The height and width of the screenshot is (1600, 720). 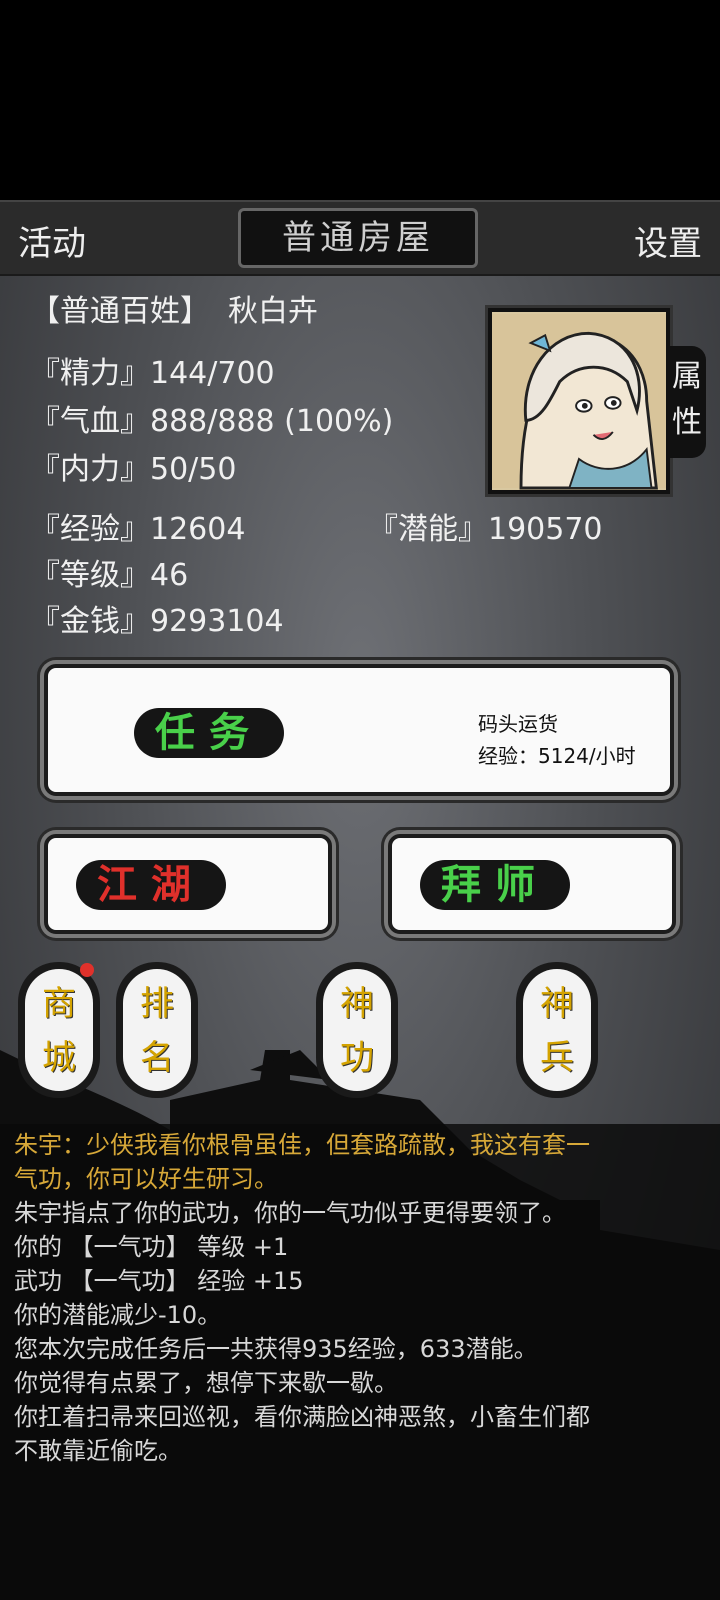 What do you see at coordinates (152, 373) in the screenshot?
I see `stat-jingli: 『精力』144/700` at bounding box center [152, 373].